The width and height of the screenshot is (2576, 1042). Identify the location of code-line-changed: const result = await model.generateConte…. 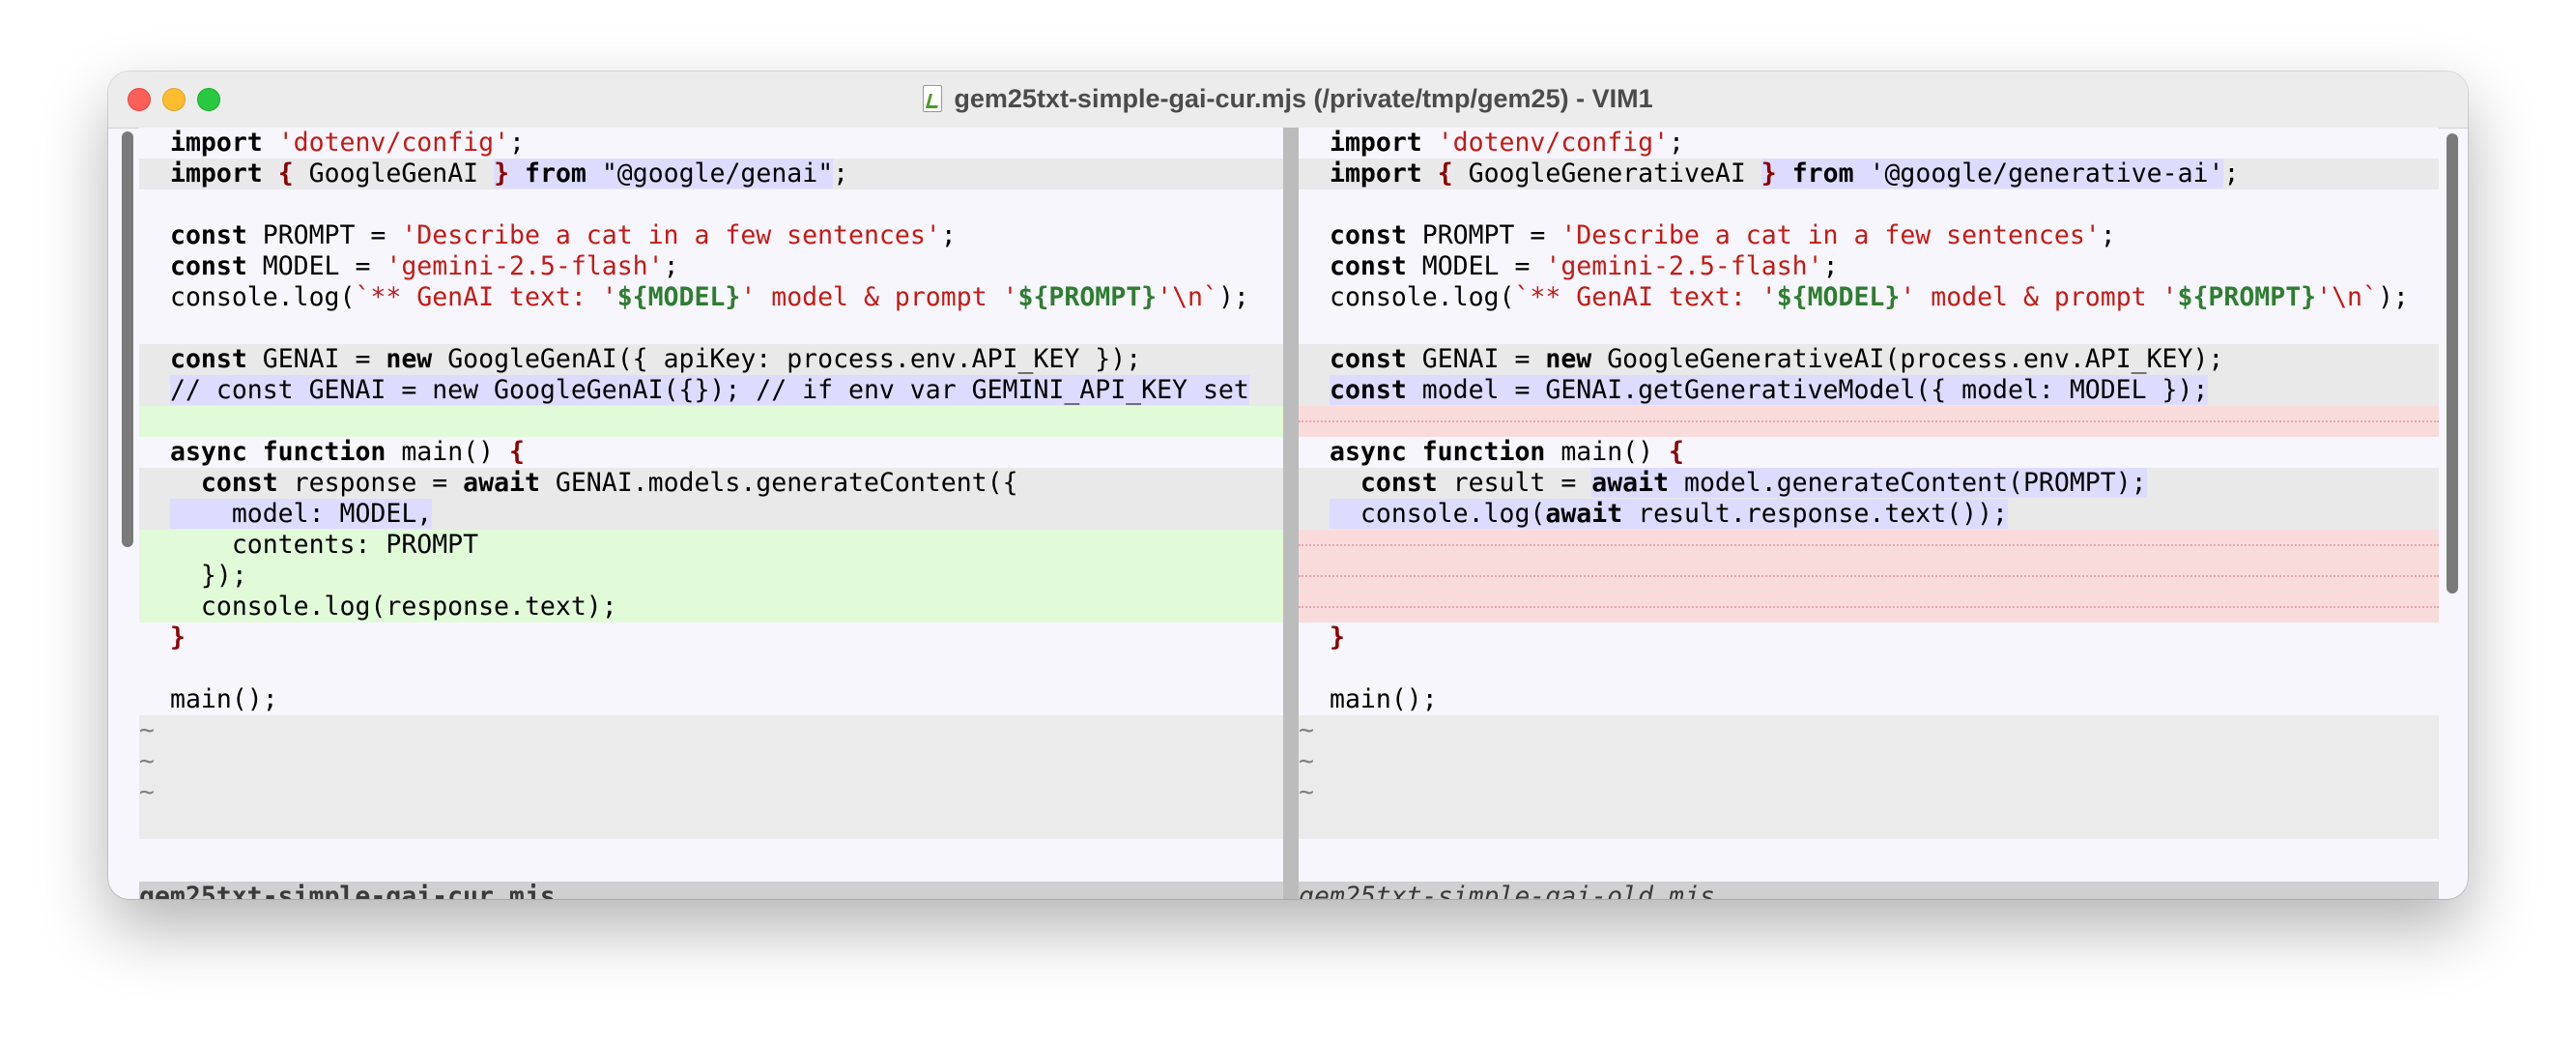
(1869, 484).